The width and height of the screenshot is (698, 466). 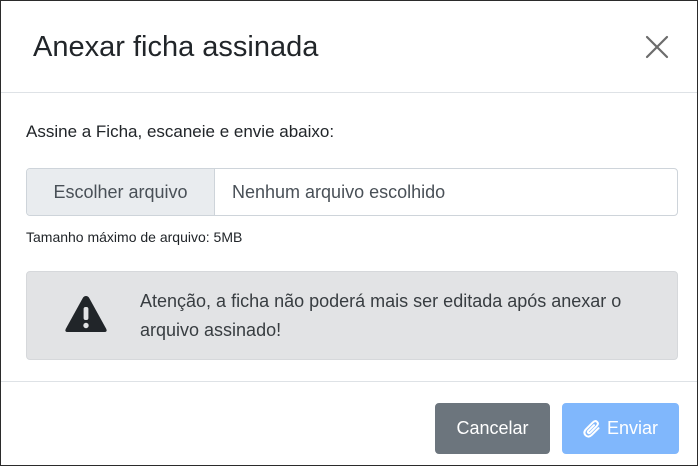 I want to click on cancel-button: Cancelar, so click(x=492, y=428).